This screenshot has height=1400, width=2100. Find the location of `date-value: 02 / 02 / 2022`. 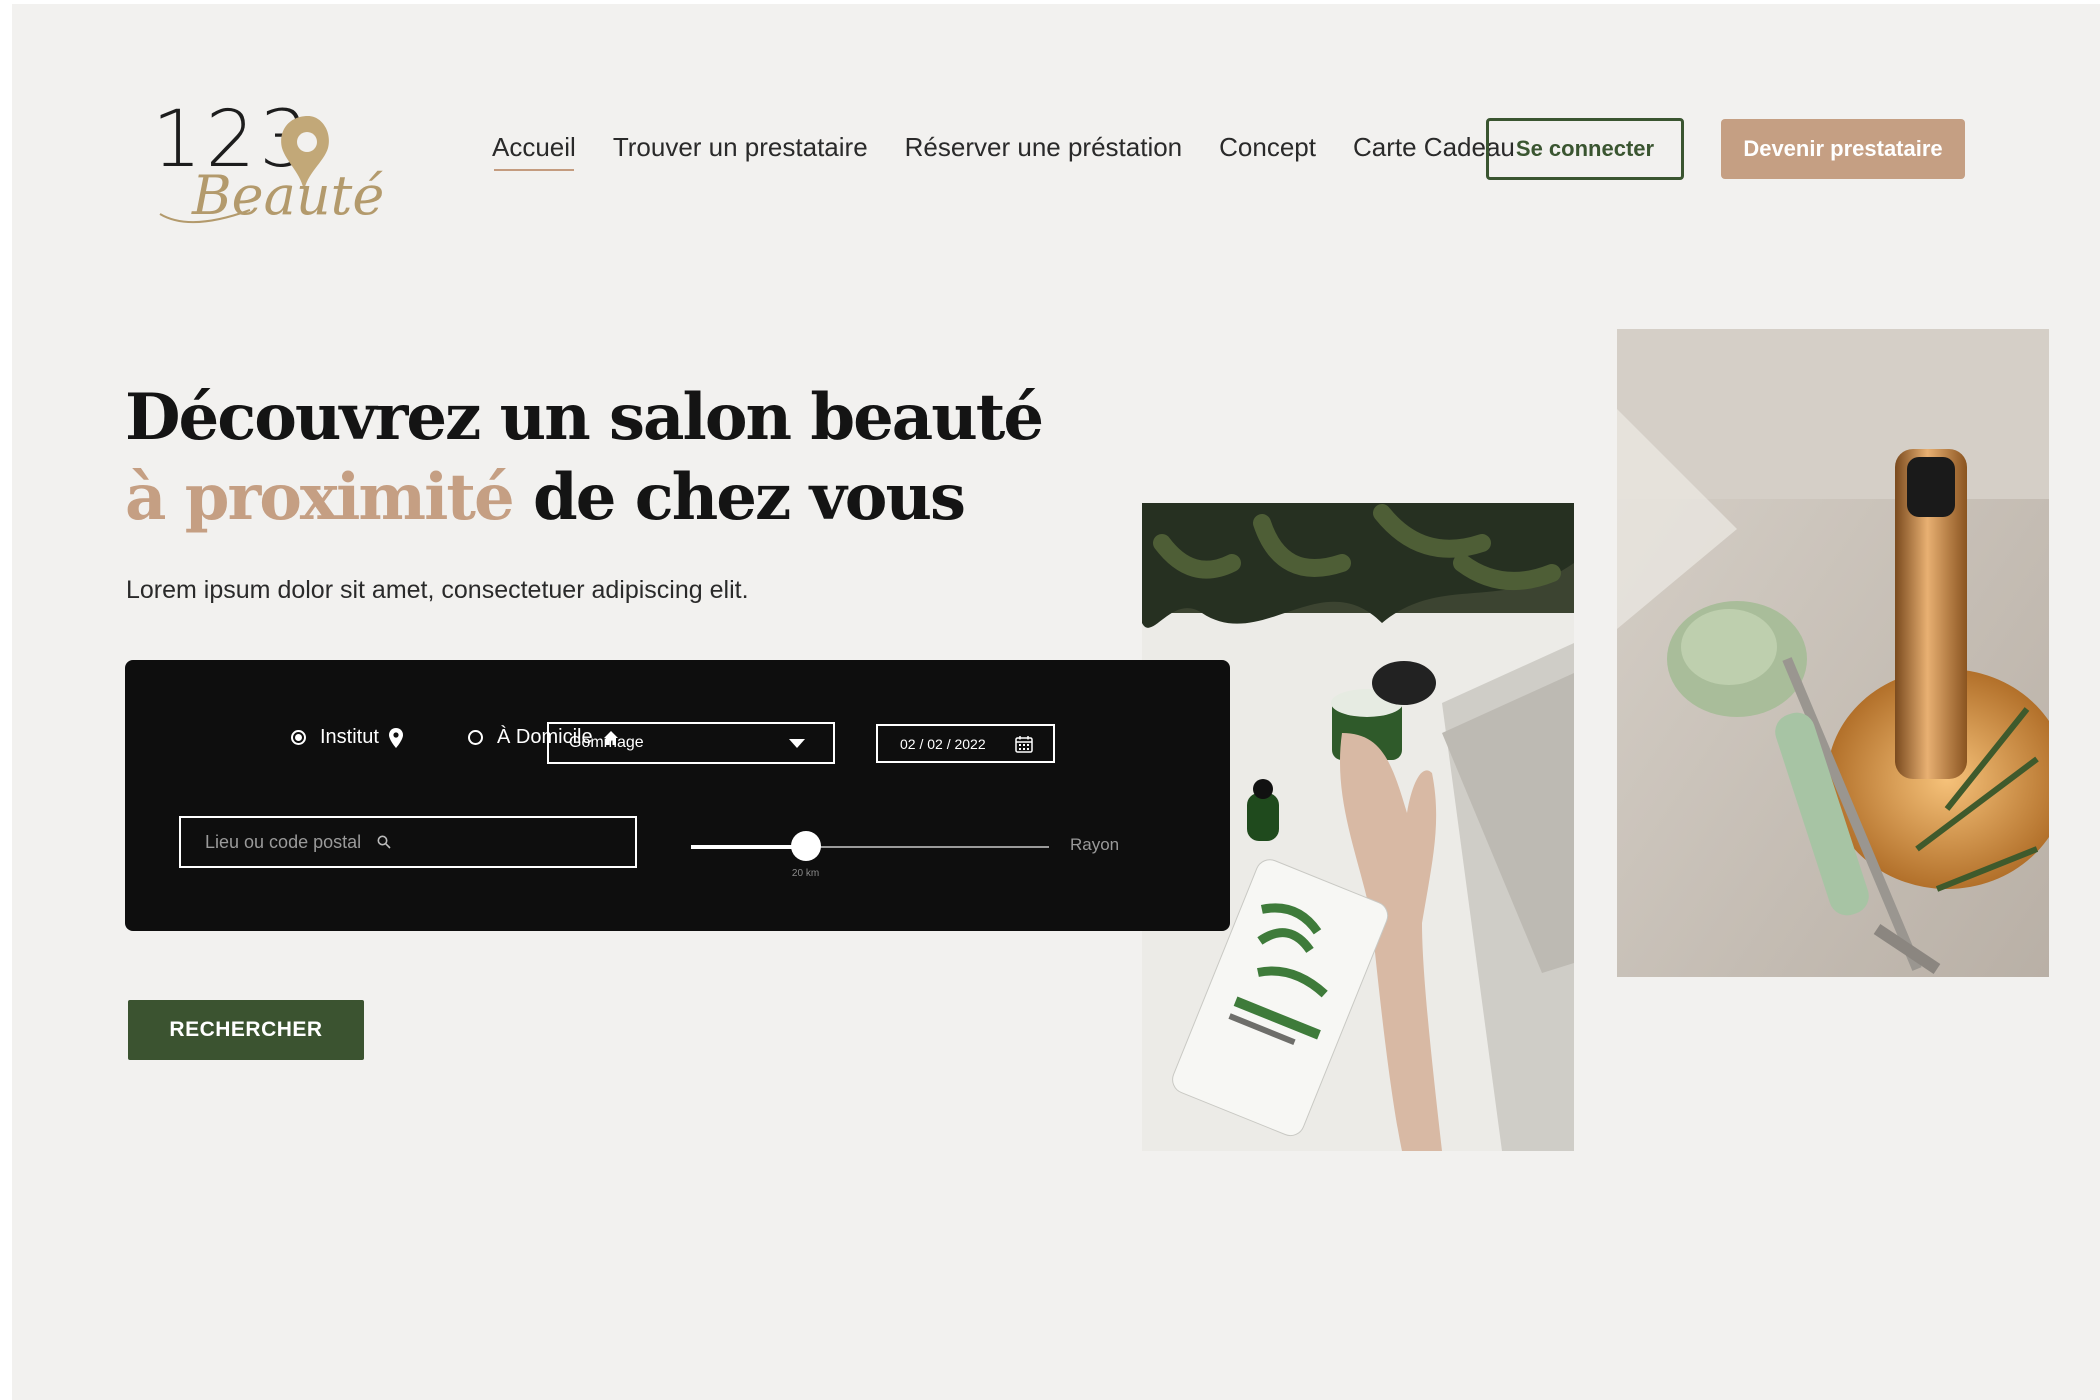

date-value: 02 / 02 / 2022 is located at coordinates (943, 743).